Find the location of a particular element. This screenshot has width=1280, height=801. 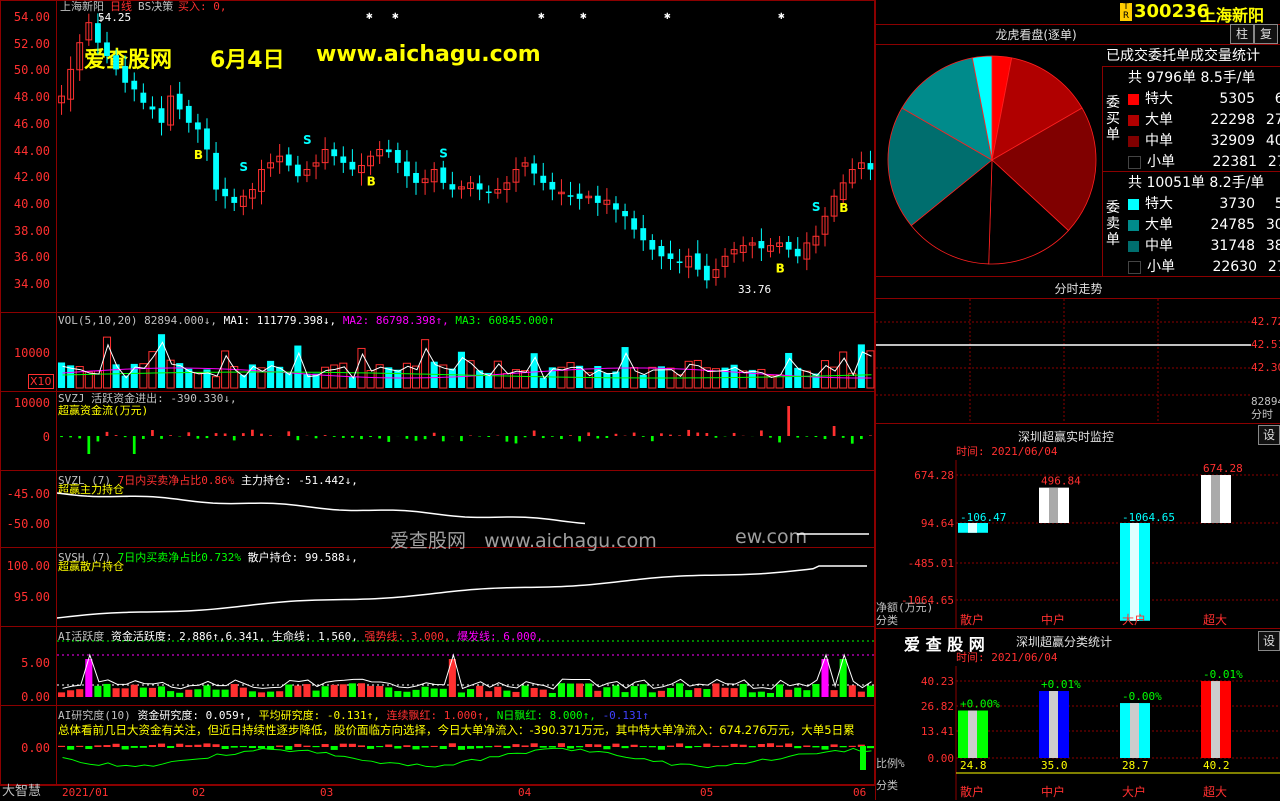

buy-row-pct: 27% is located at coordinates (1267, 120).